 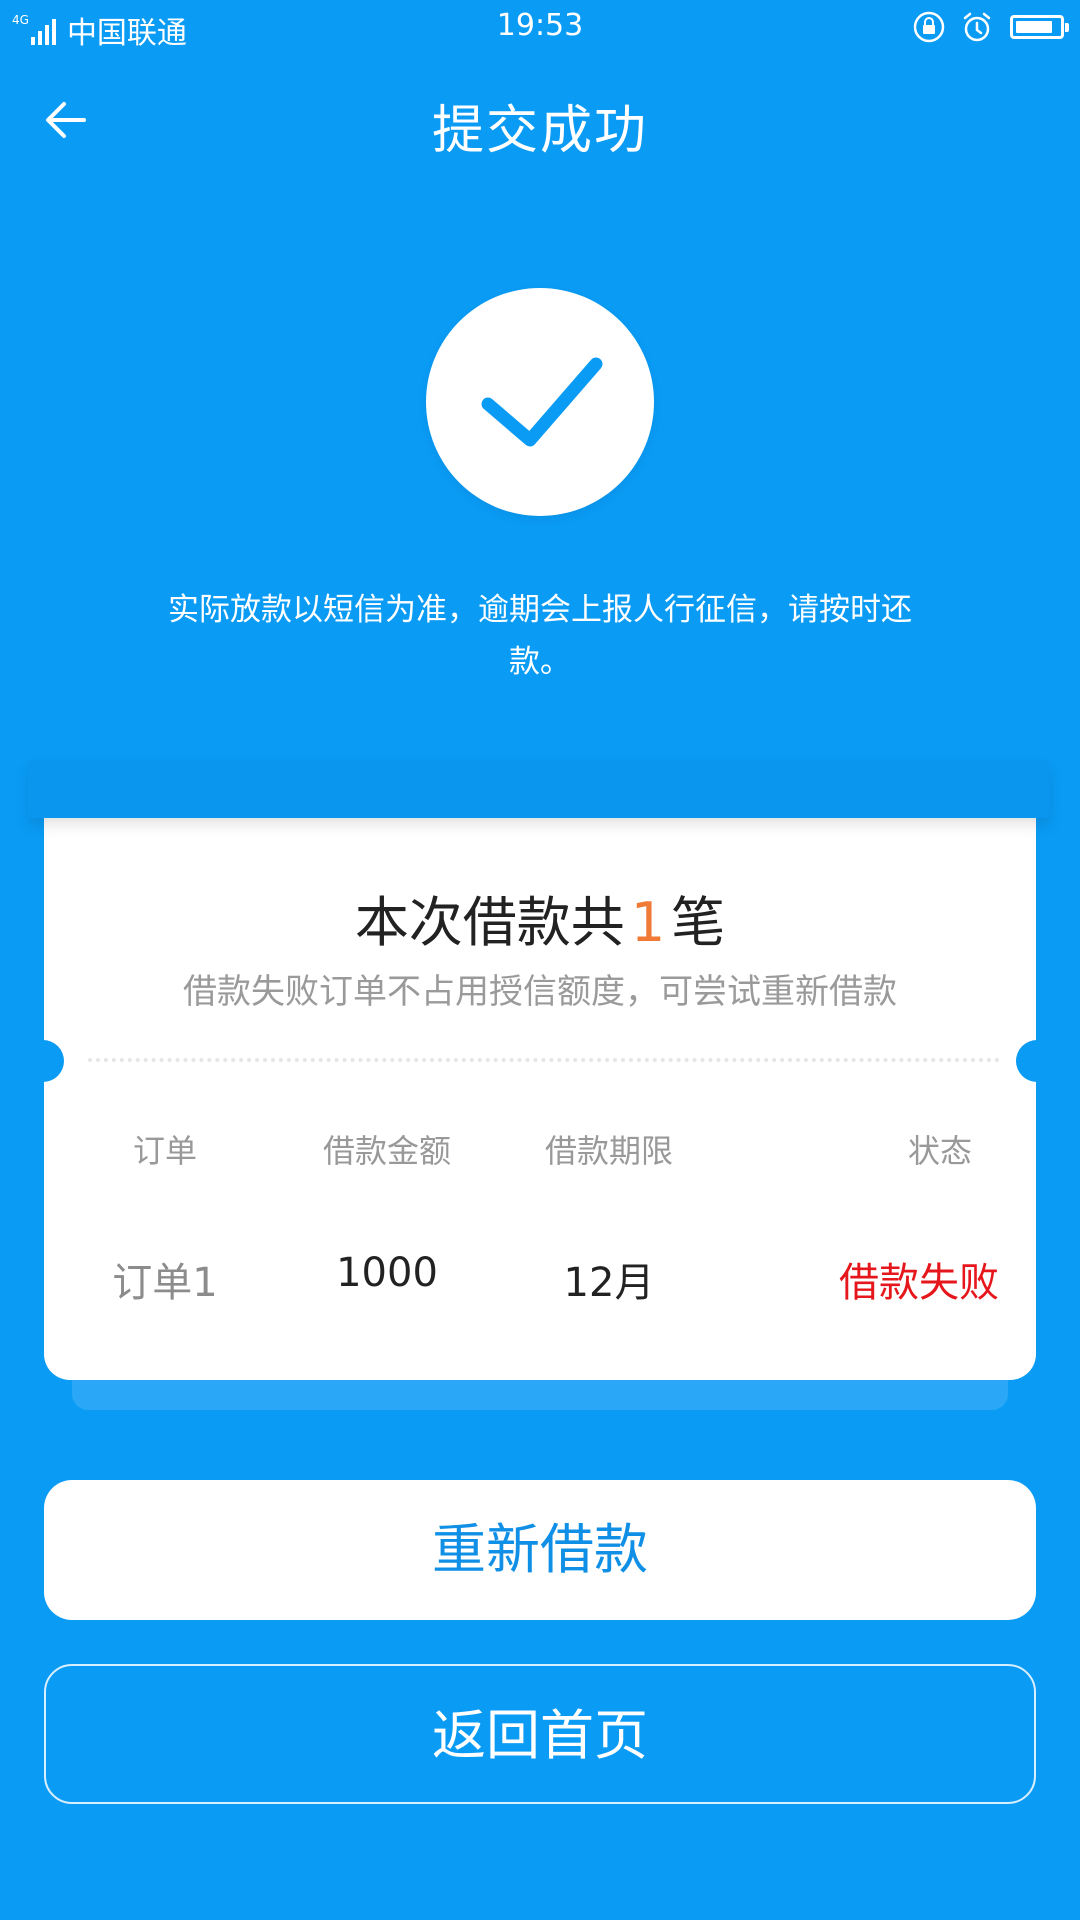 I want to click on summary-suffix: 笔, so click(x=698, y=922).